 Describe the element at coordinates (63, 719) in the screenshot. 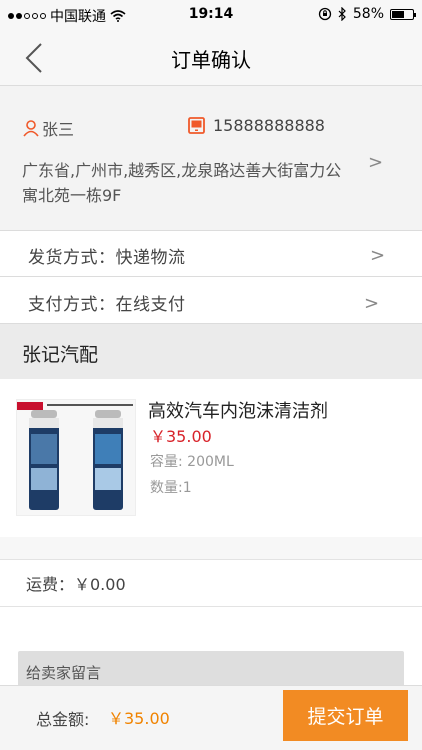

I see `total-label: 总金额:` at that location.